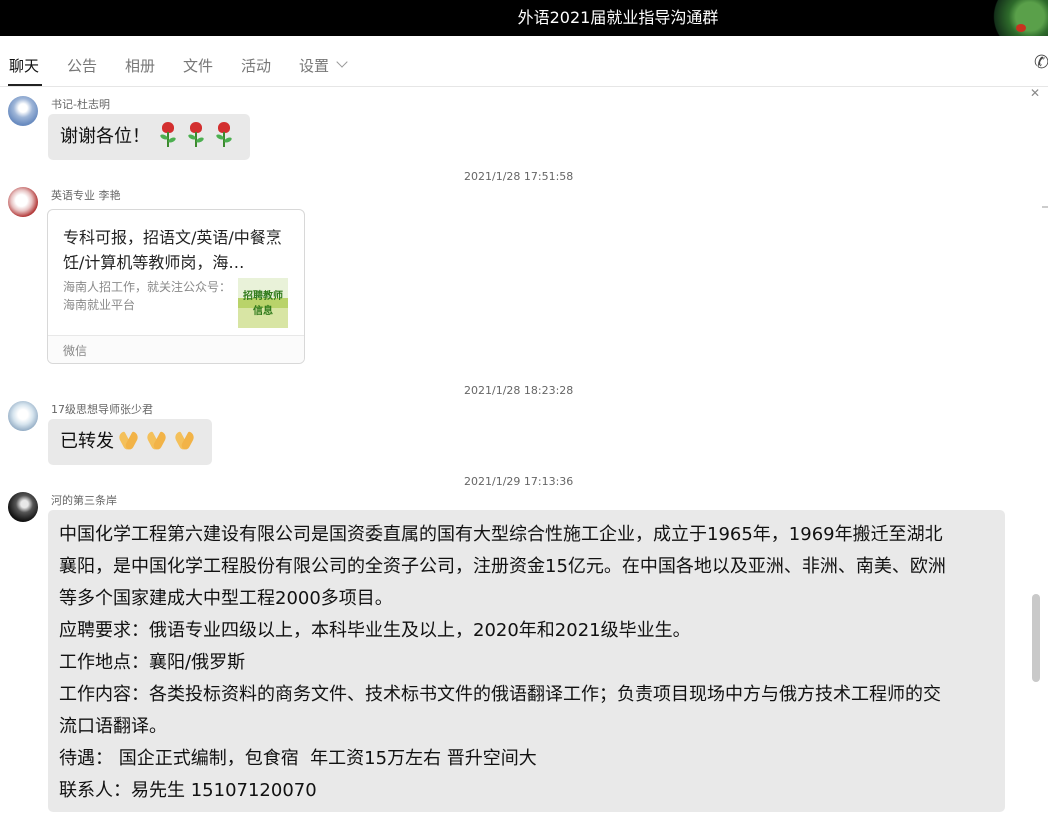 Image resolution: width=1048 pixels, height=819 pixels. What do you see at coordinates (519, 176) in the screenshot?
I see `message-timestamp: 2021/1/28 17:51:58` at bounding box center [519, 176].